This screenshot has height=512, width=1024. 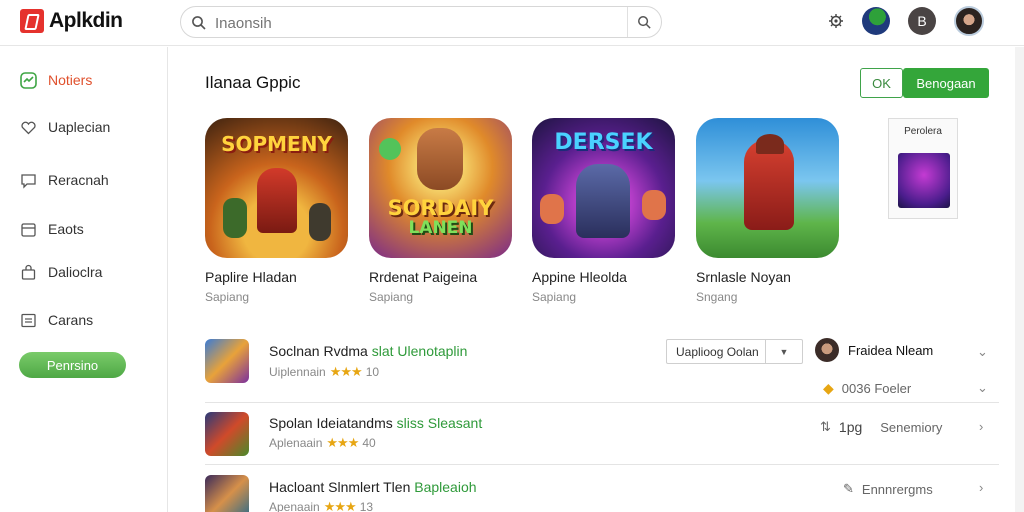 What do you see at coordinates (603, 142) in the screenshot?
I see `artwork-title: DERSEK` at bounding box center [603, 142].